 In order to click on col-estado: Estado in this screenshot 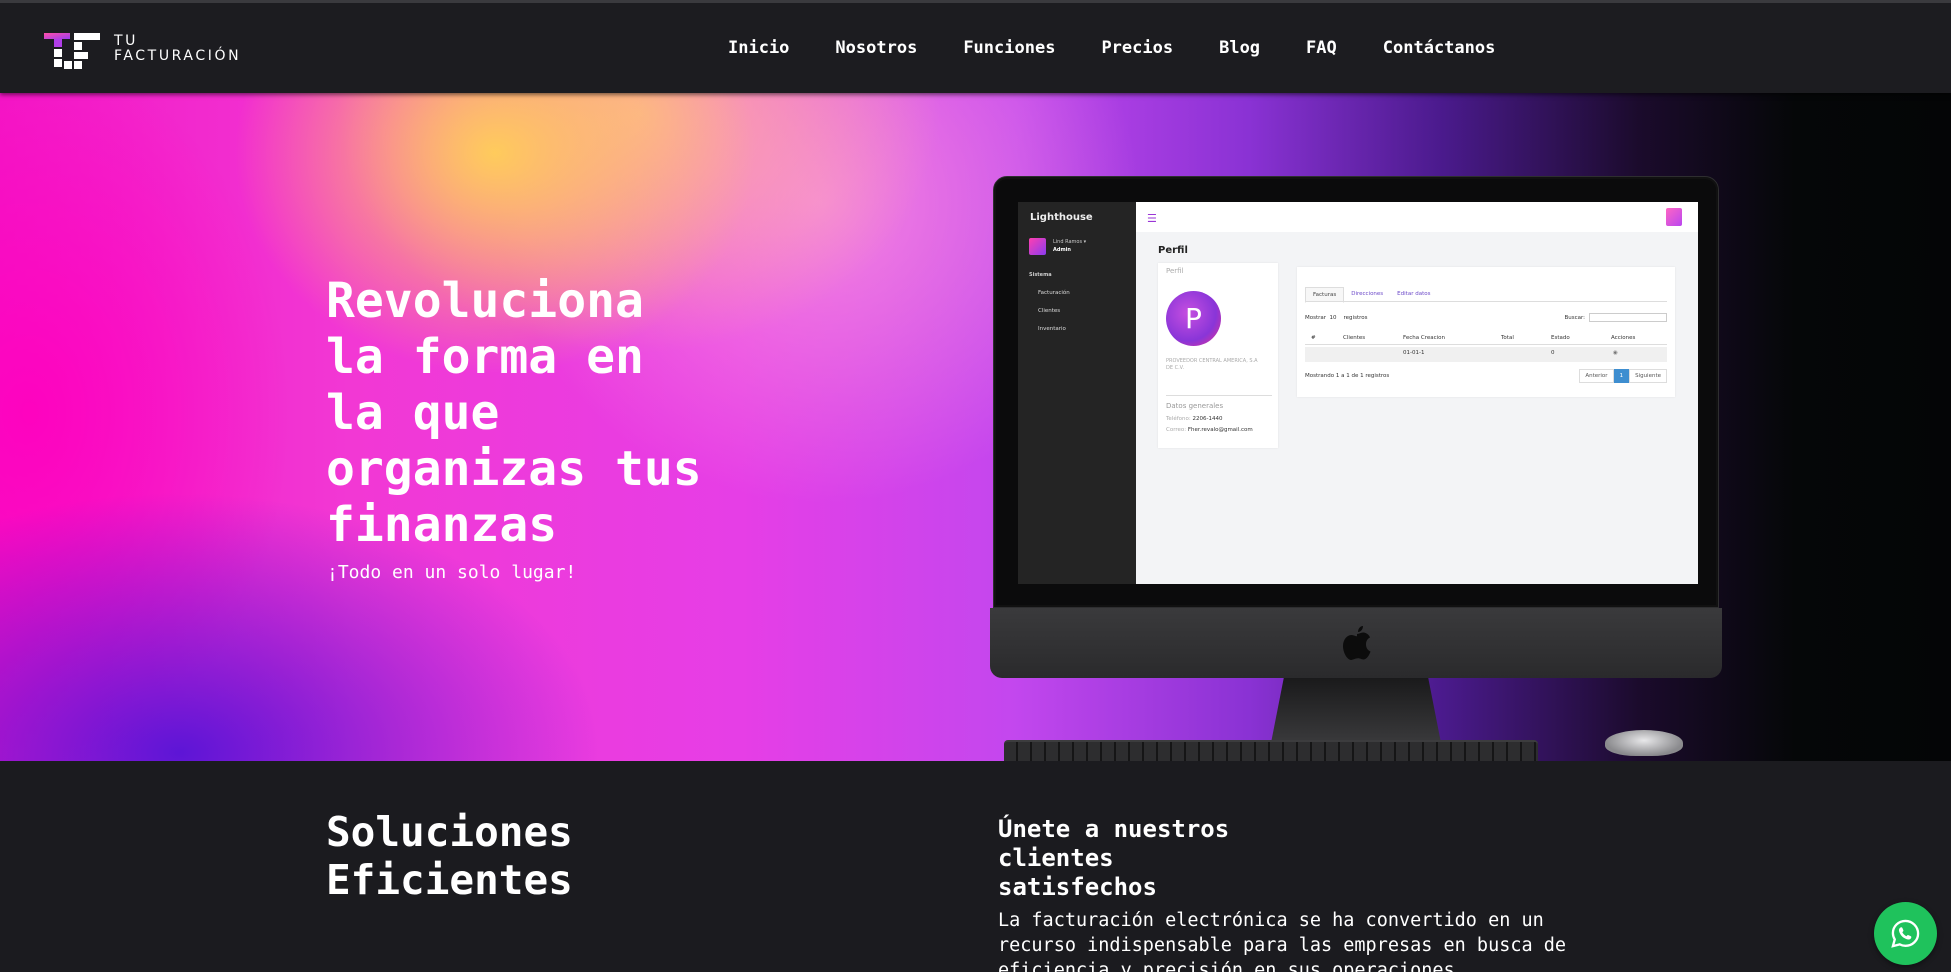, I will do `click(1560, 338)`.